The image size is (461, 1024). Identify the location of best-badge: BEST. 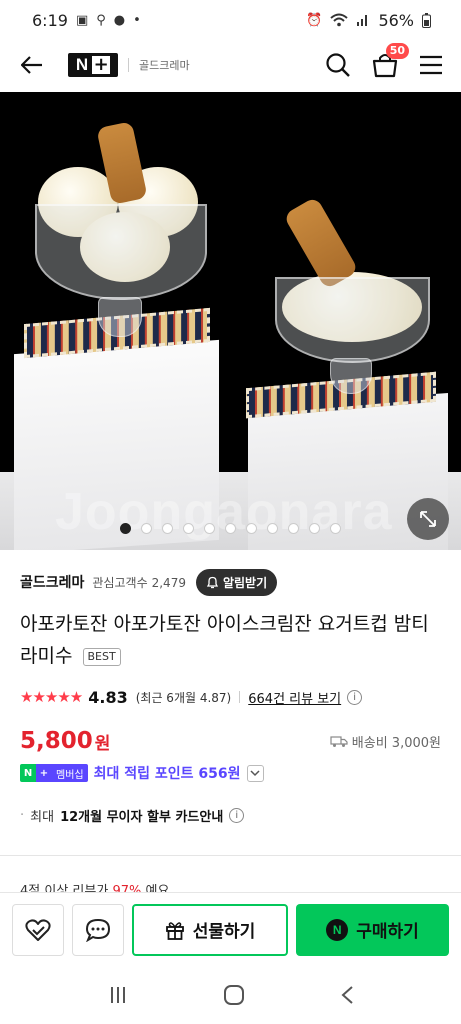
(101, 657).